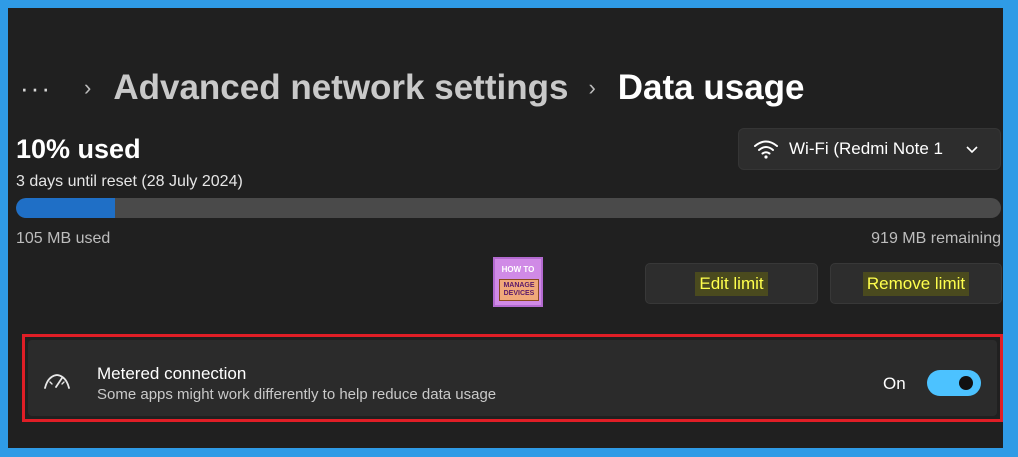  I want to click on used-amount: 105 MB used, so click(63, 238).